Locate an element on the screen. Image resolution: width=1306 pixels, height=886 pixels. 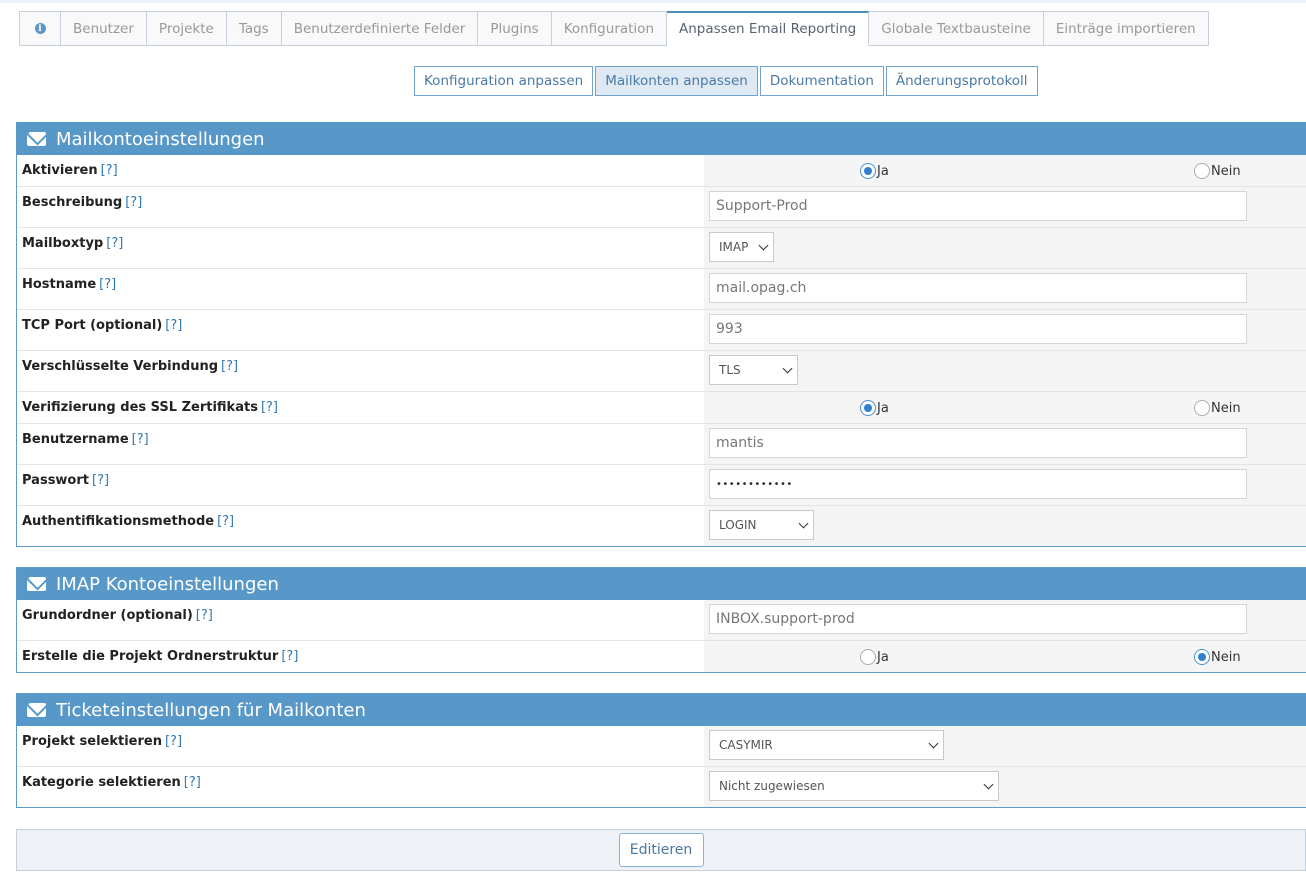
edit-button: Editieren is located at coordinates (661, 850).